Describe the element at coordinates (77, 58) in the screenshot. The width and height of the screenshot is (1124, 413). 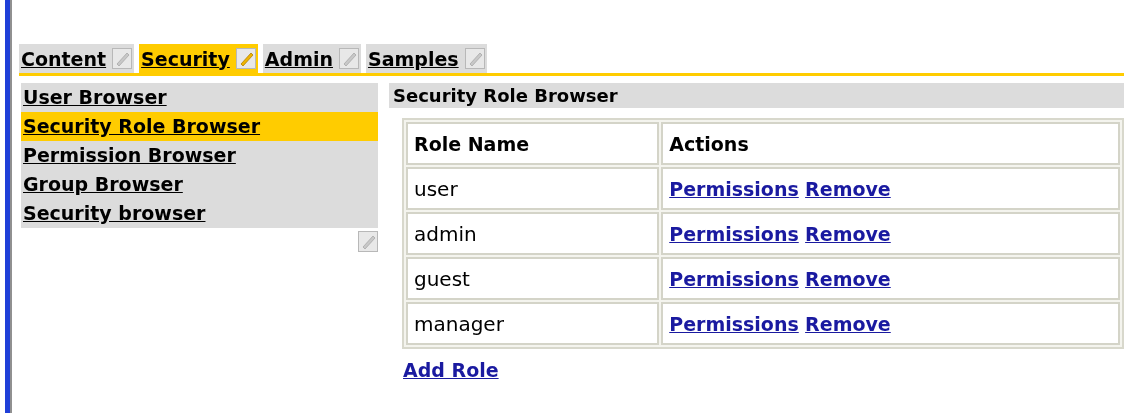
I see `tab: Content` at that location.